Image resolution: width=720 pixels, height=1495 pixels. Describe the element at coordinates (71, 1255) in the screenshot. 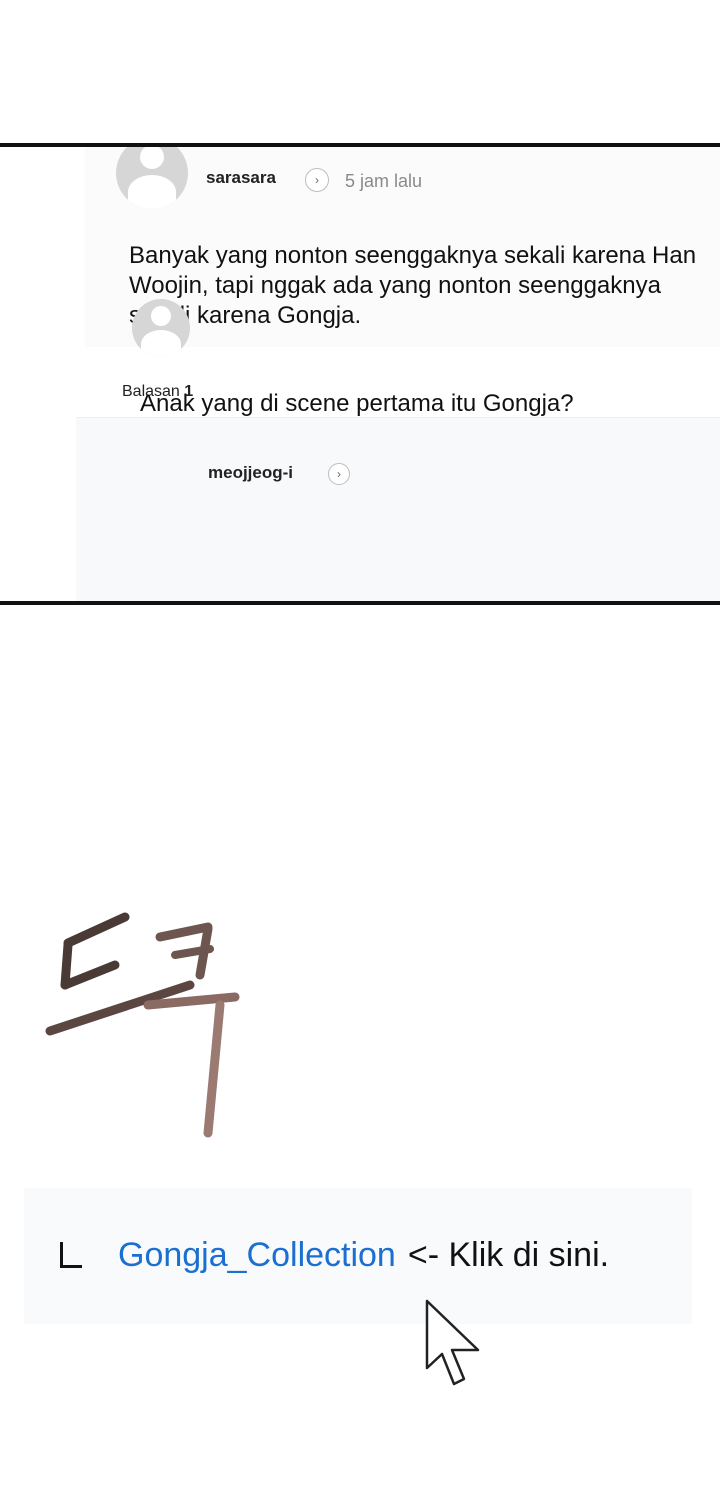

I see `corner-arrow-icon` at that location.